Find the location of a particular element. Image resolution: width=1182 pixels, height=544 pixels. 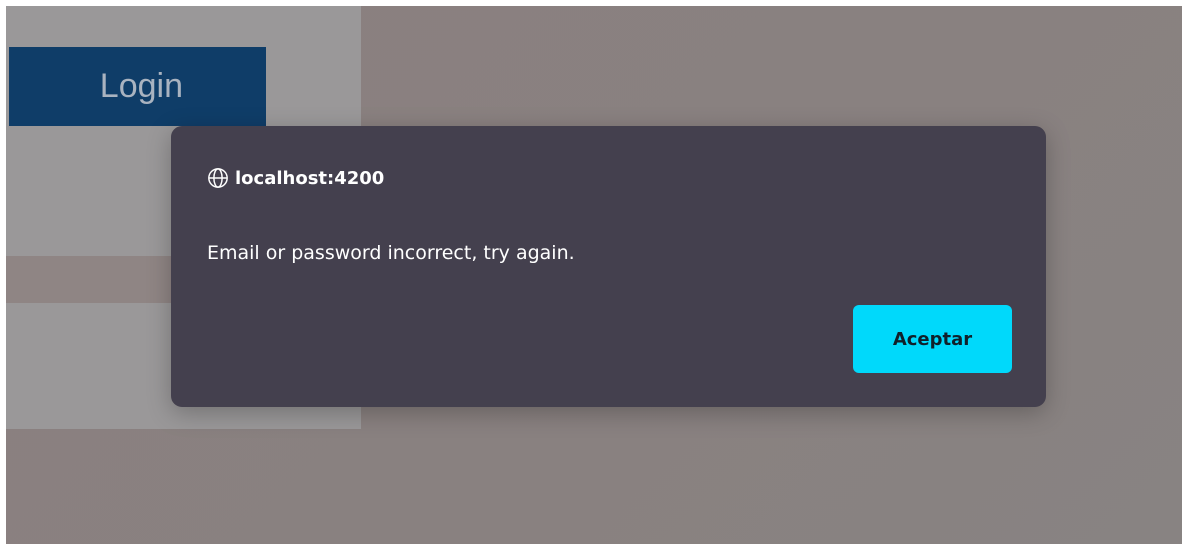

dialog-origin: localhost:4200 is located at coordinates (295, 178).